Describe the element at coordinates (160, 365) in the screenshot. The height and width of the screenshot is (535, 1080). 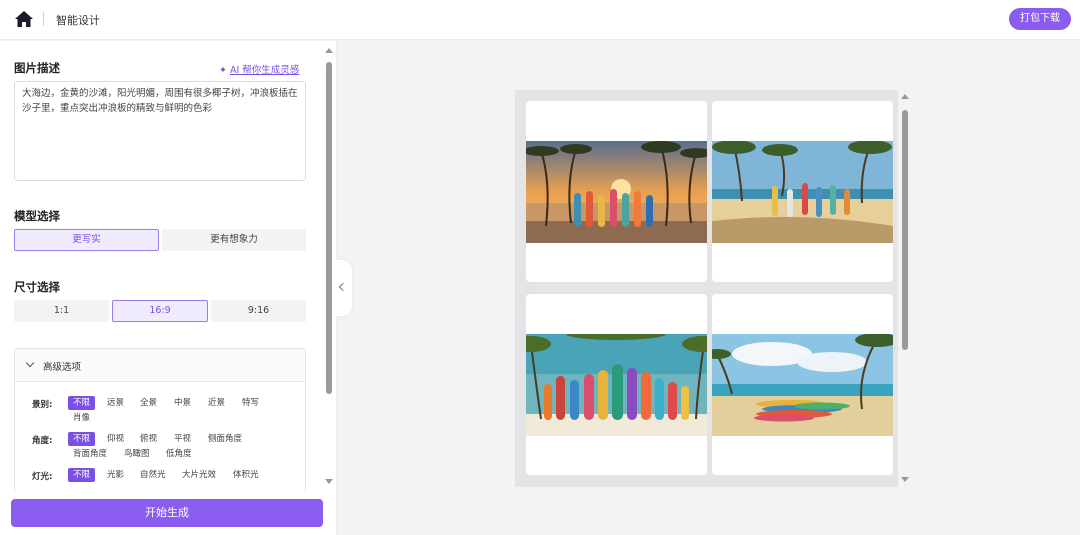
I see `advanced-options-header: 高级选项` at that location.